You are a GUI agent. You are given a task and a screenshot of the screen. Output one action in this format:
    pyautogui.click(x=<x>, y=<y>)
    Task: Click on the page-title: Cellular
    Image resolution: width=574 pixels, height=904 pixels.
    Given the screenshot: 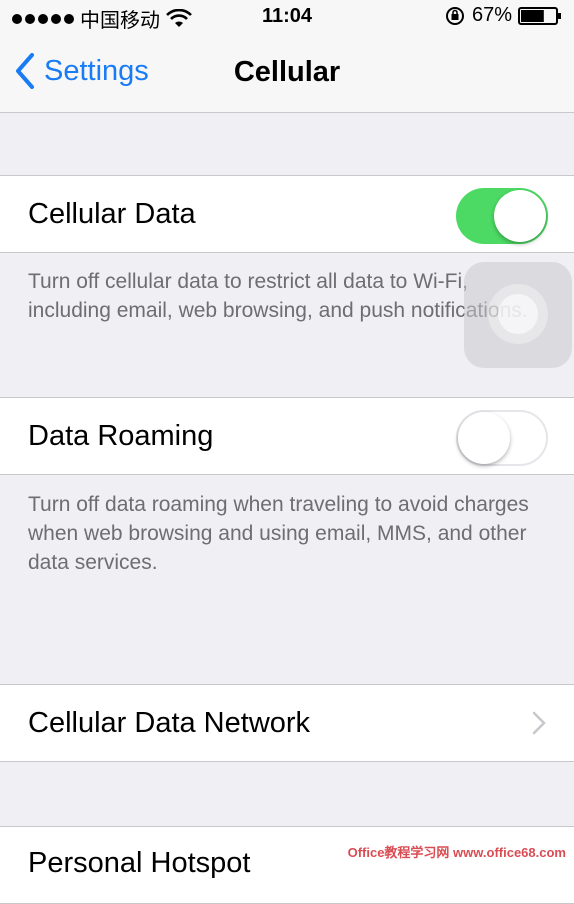 What is the action you would take?
    pyautogui.click(x=287, y=72)
    